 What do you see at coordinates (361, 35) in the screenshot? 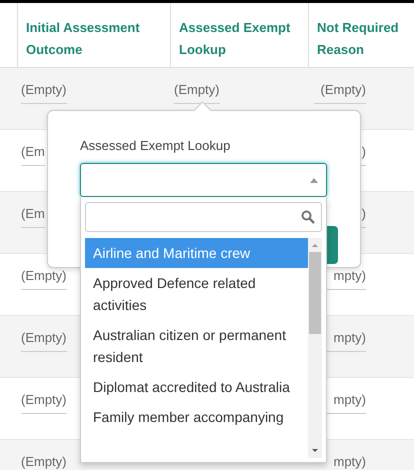
I see `column-header: Not Required Reason` at bounding box center [361, 35].